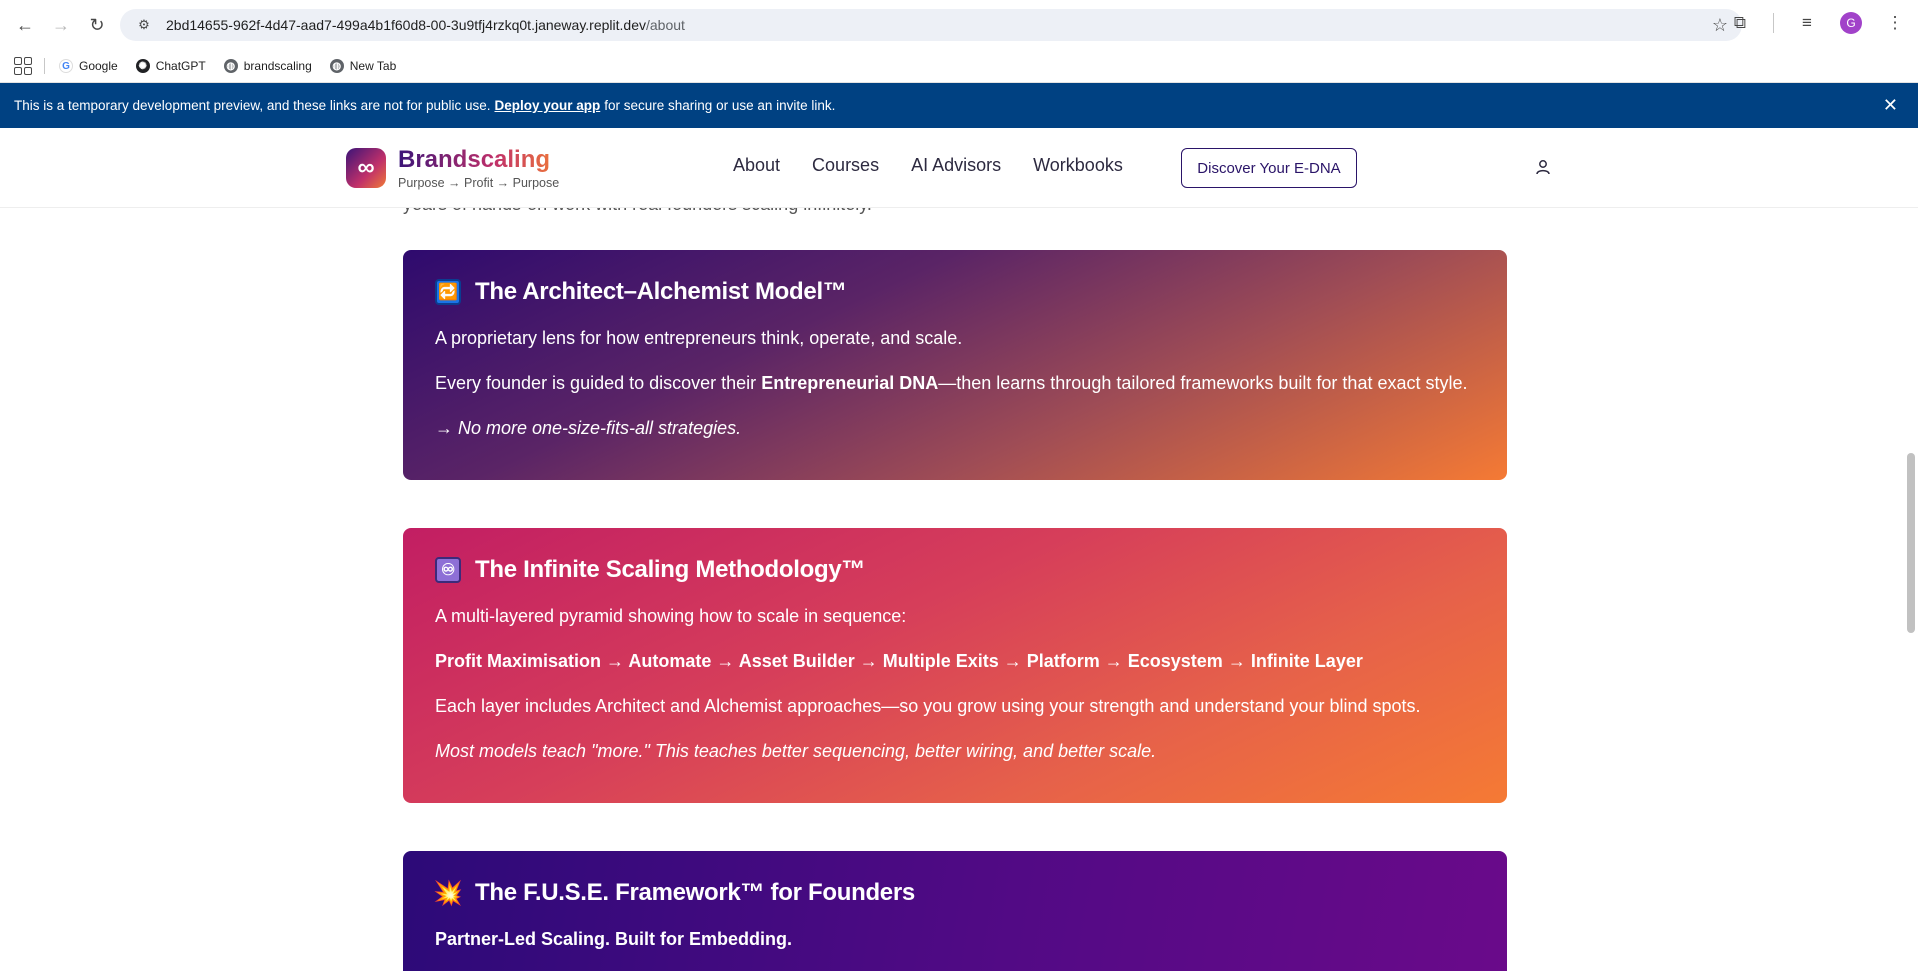 The width and height of the screenshot is (1918, 971). I want to click on bookmark-label: New Tab, so click(373, 66).